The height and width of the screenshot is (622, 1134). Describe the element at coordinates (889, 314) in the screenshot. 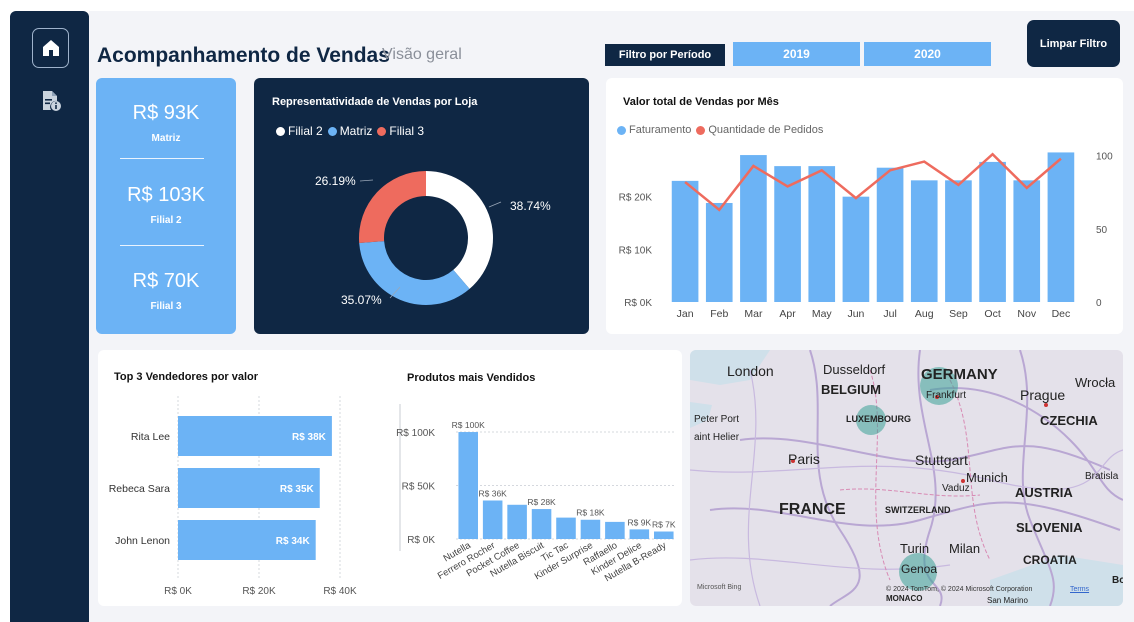

I see `x-tick-label: Jul` at that location.